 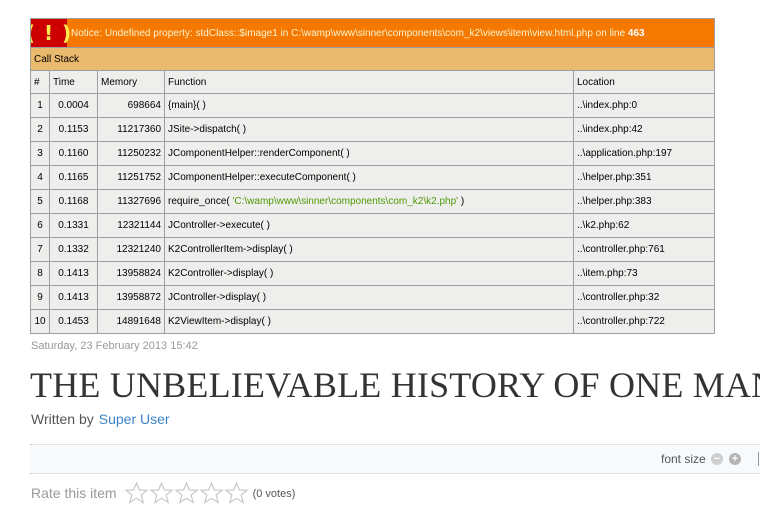 What do you see at coordinates (395, 459) in the screenshot?
I see `article-toolbar: font size − +` at bounding box center [395, 459].